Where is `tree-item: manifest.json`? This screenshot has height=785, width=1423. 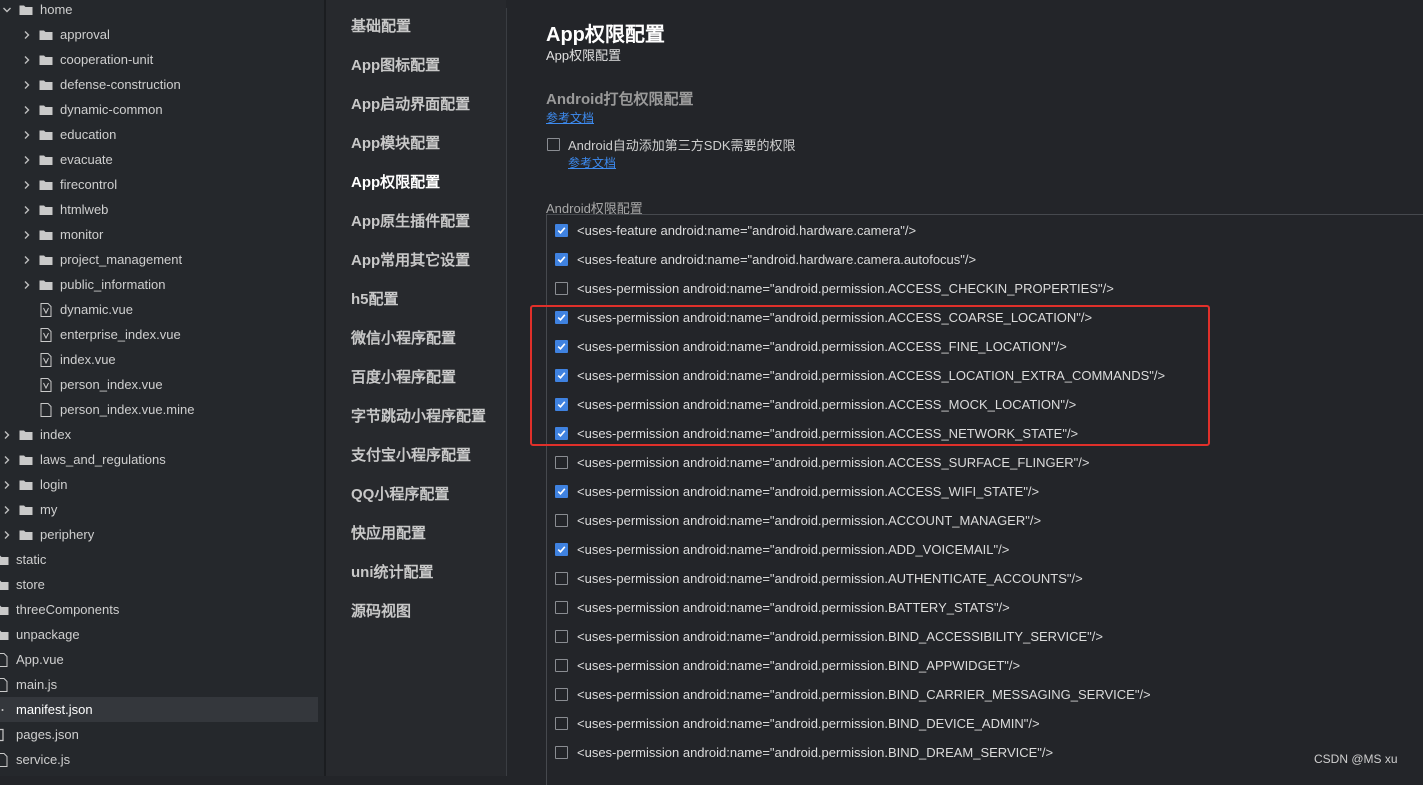 tree-item: manifest.json is located at coordinates (159, 709).